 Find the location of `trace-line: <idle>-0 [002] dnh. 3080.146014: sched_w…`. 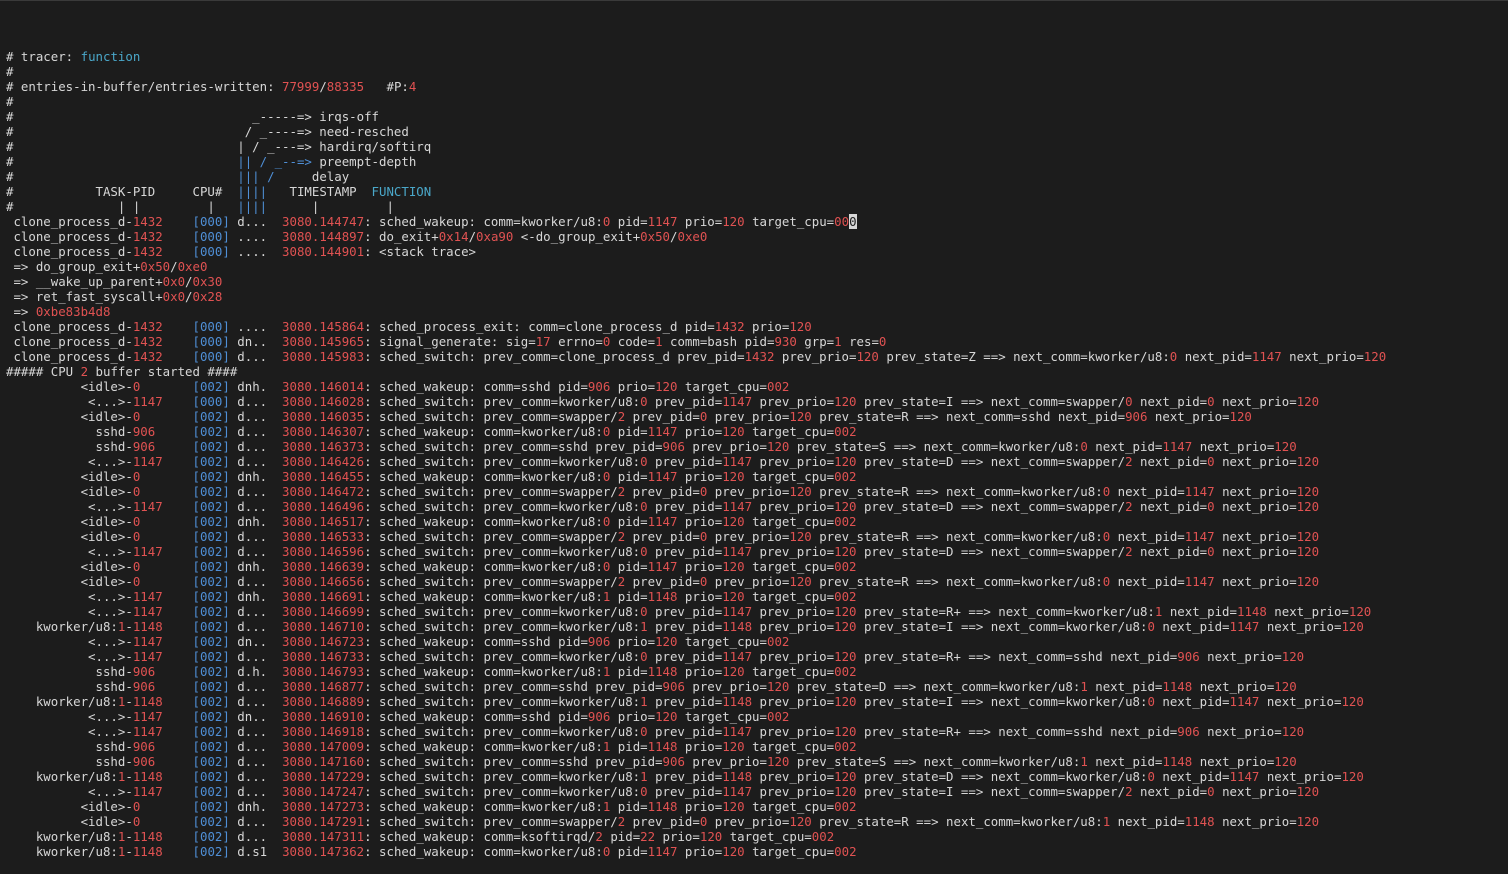

trace-line: <idle>-0 [002] dnh. 3080.146014: sched_w… is located at coordinates (757, 386).